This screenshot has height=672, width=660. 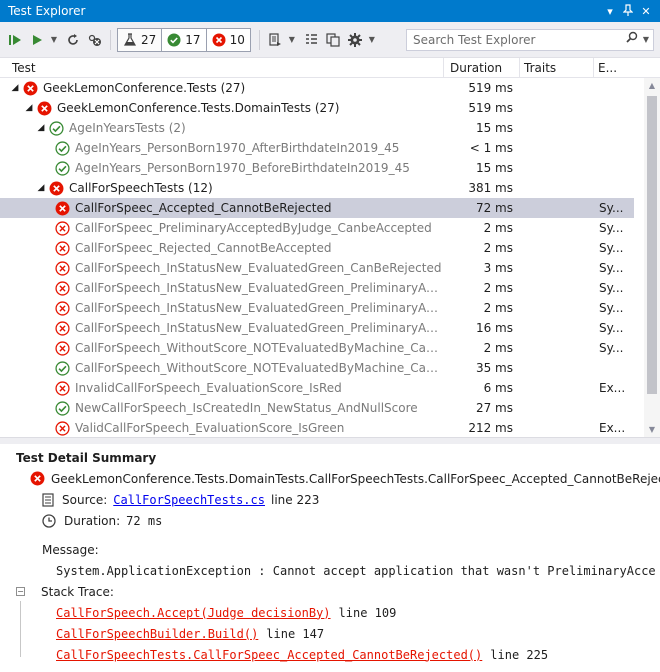 I want to click on test-name: CallForSpeechTests (12), so click(x=141, y=188).